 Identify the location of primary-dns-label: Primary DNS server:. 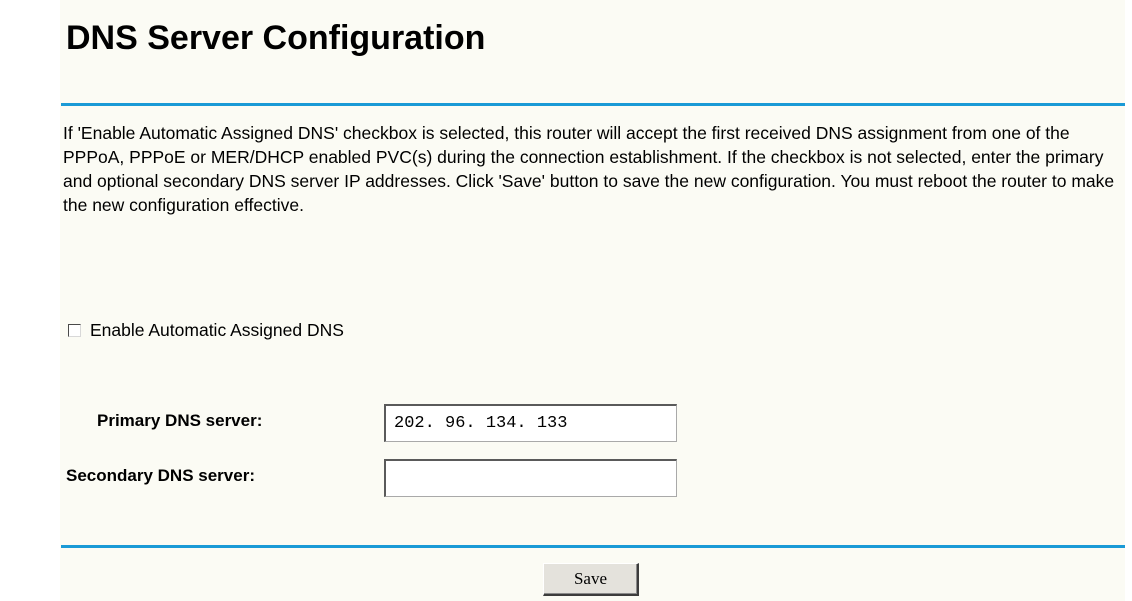
(180, 420).